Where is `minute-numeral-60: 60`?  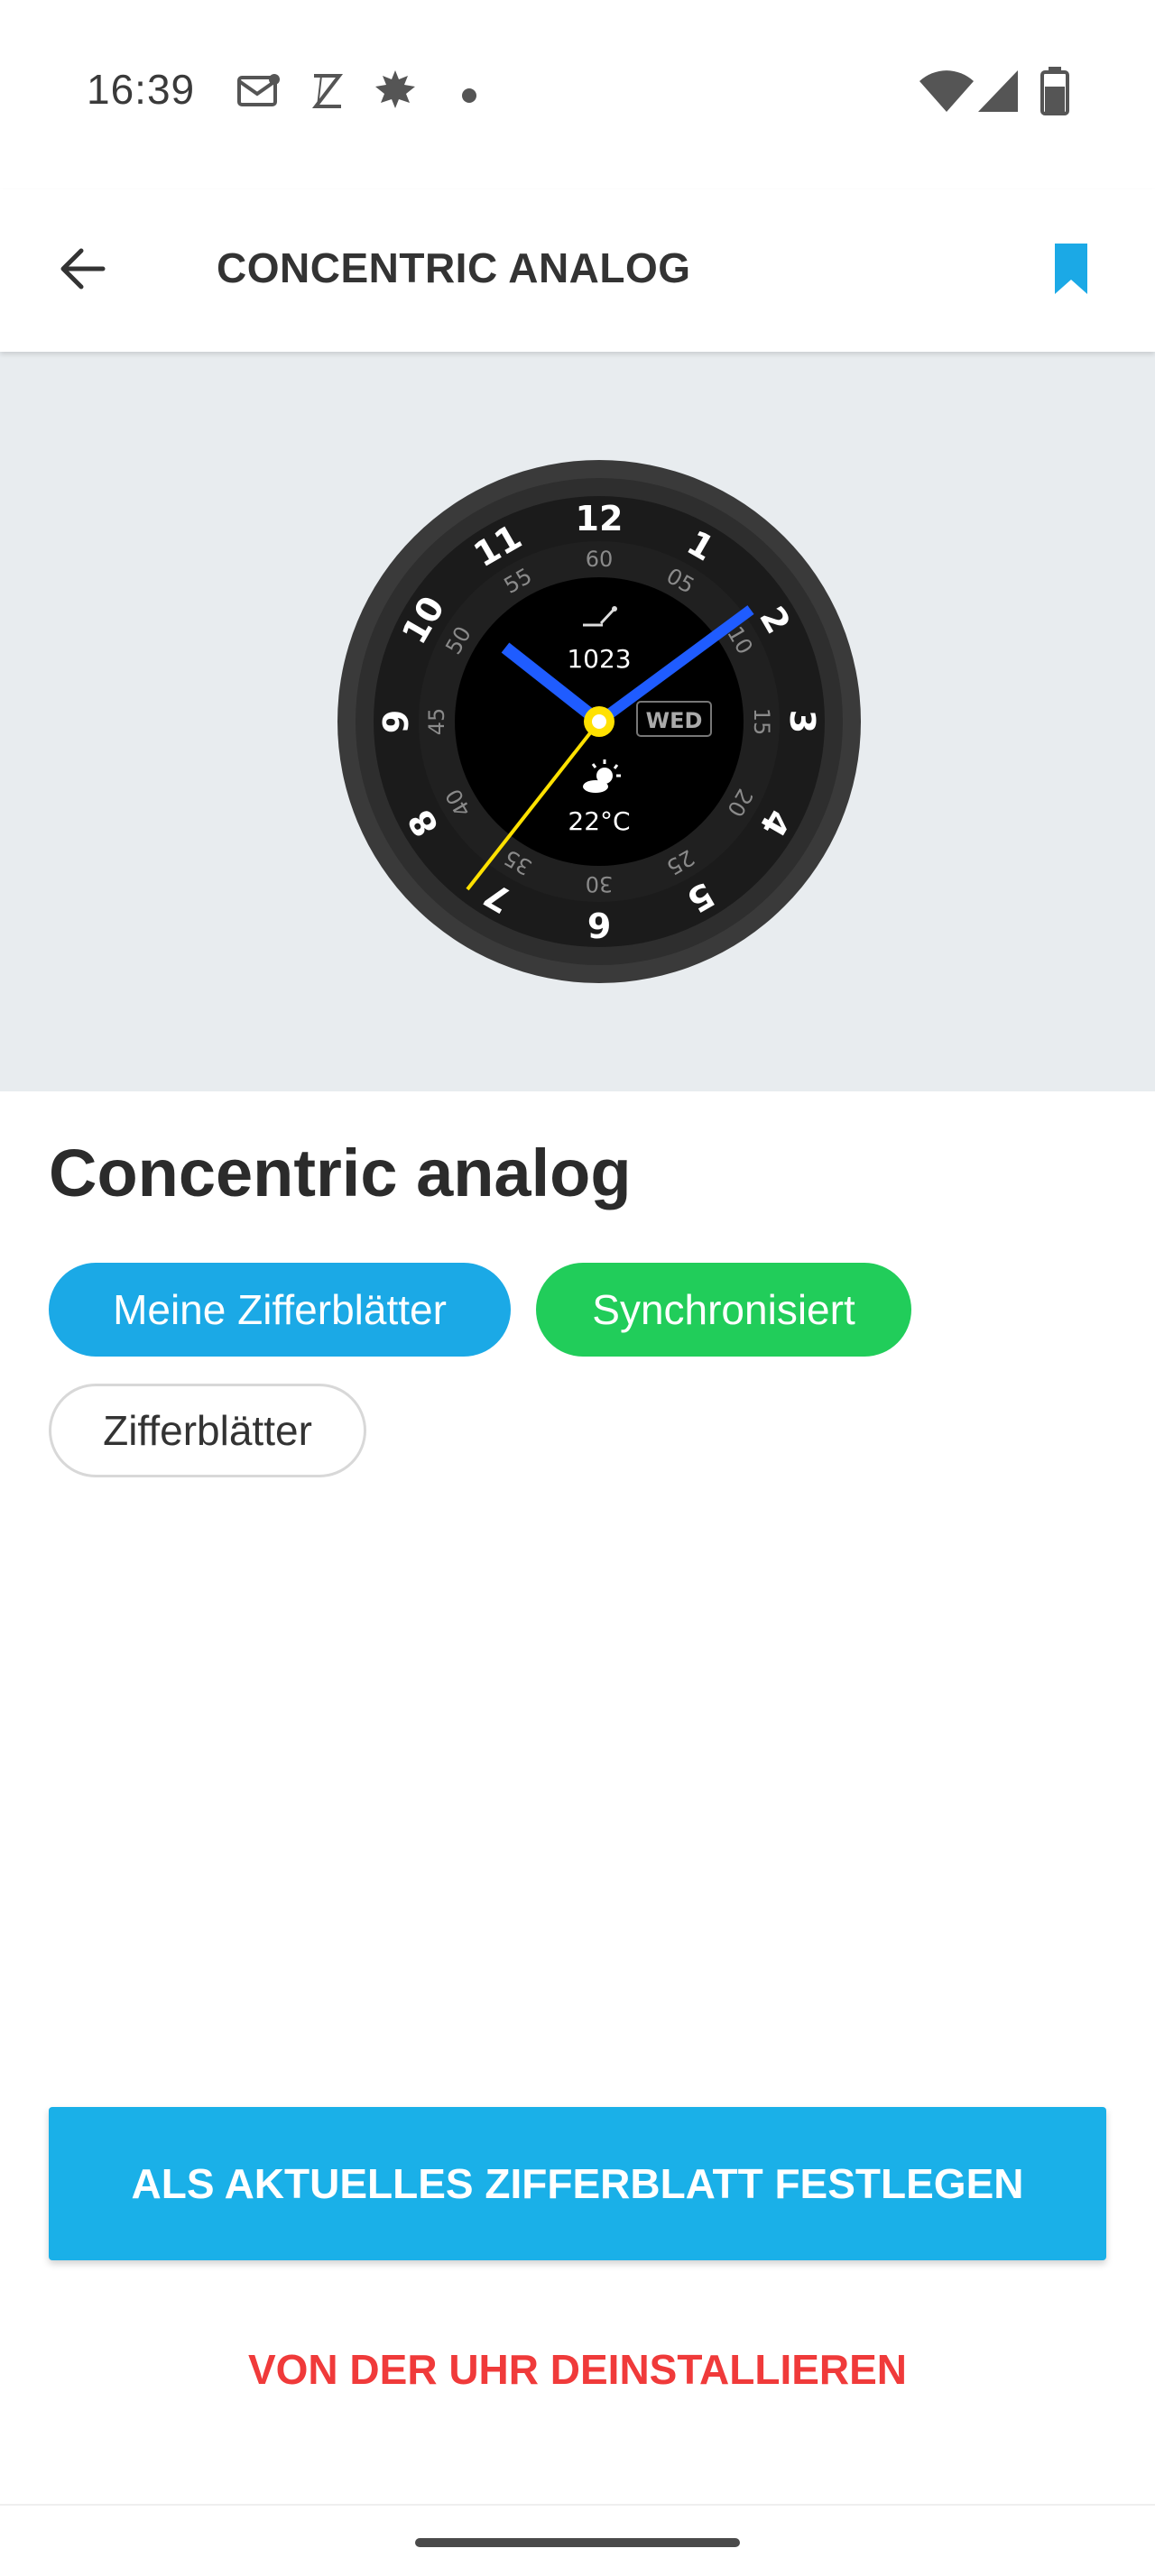
minute-numeral-60: 60 is located at coordinates (600, 559).